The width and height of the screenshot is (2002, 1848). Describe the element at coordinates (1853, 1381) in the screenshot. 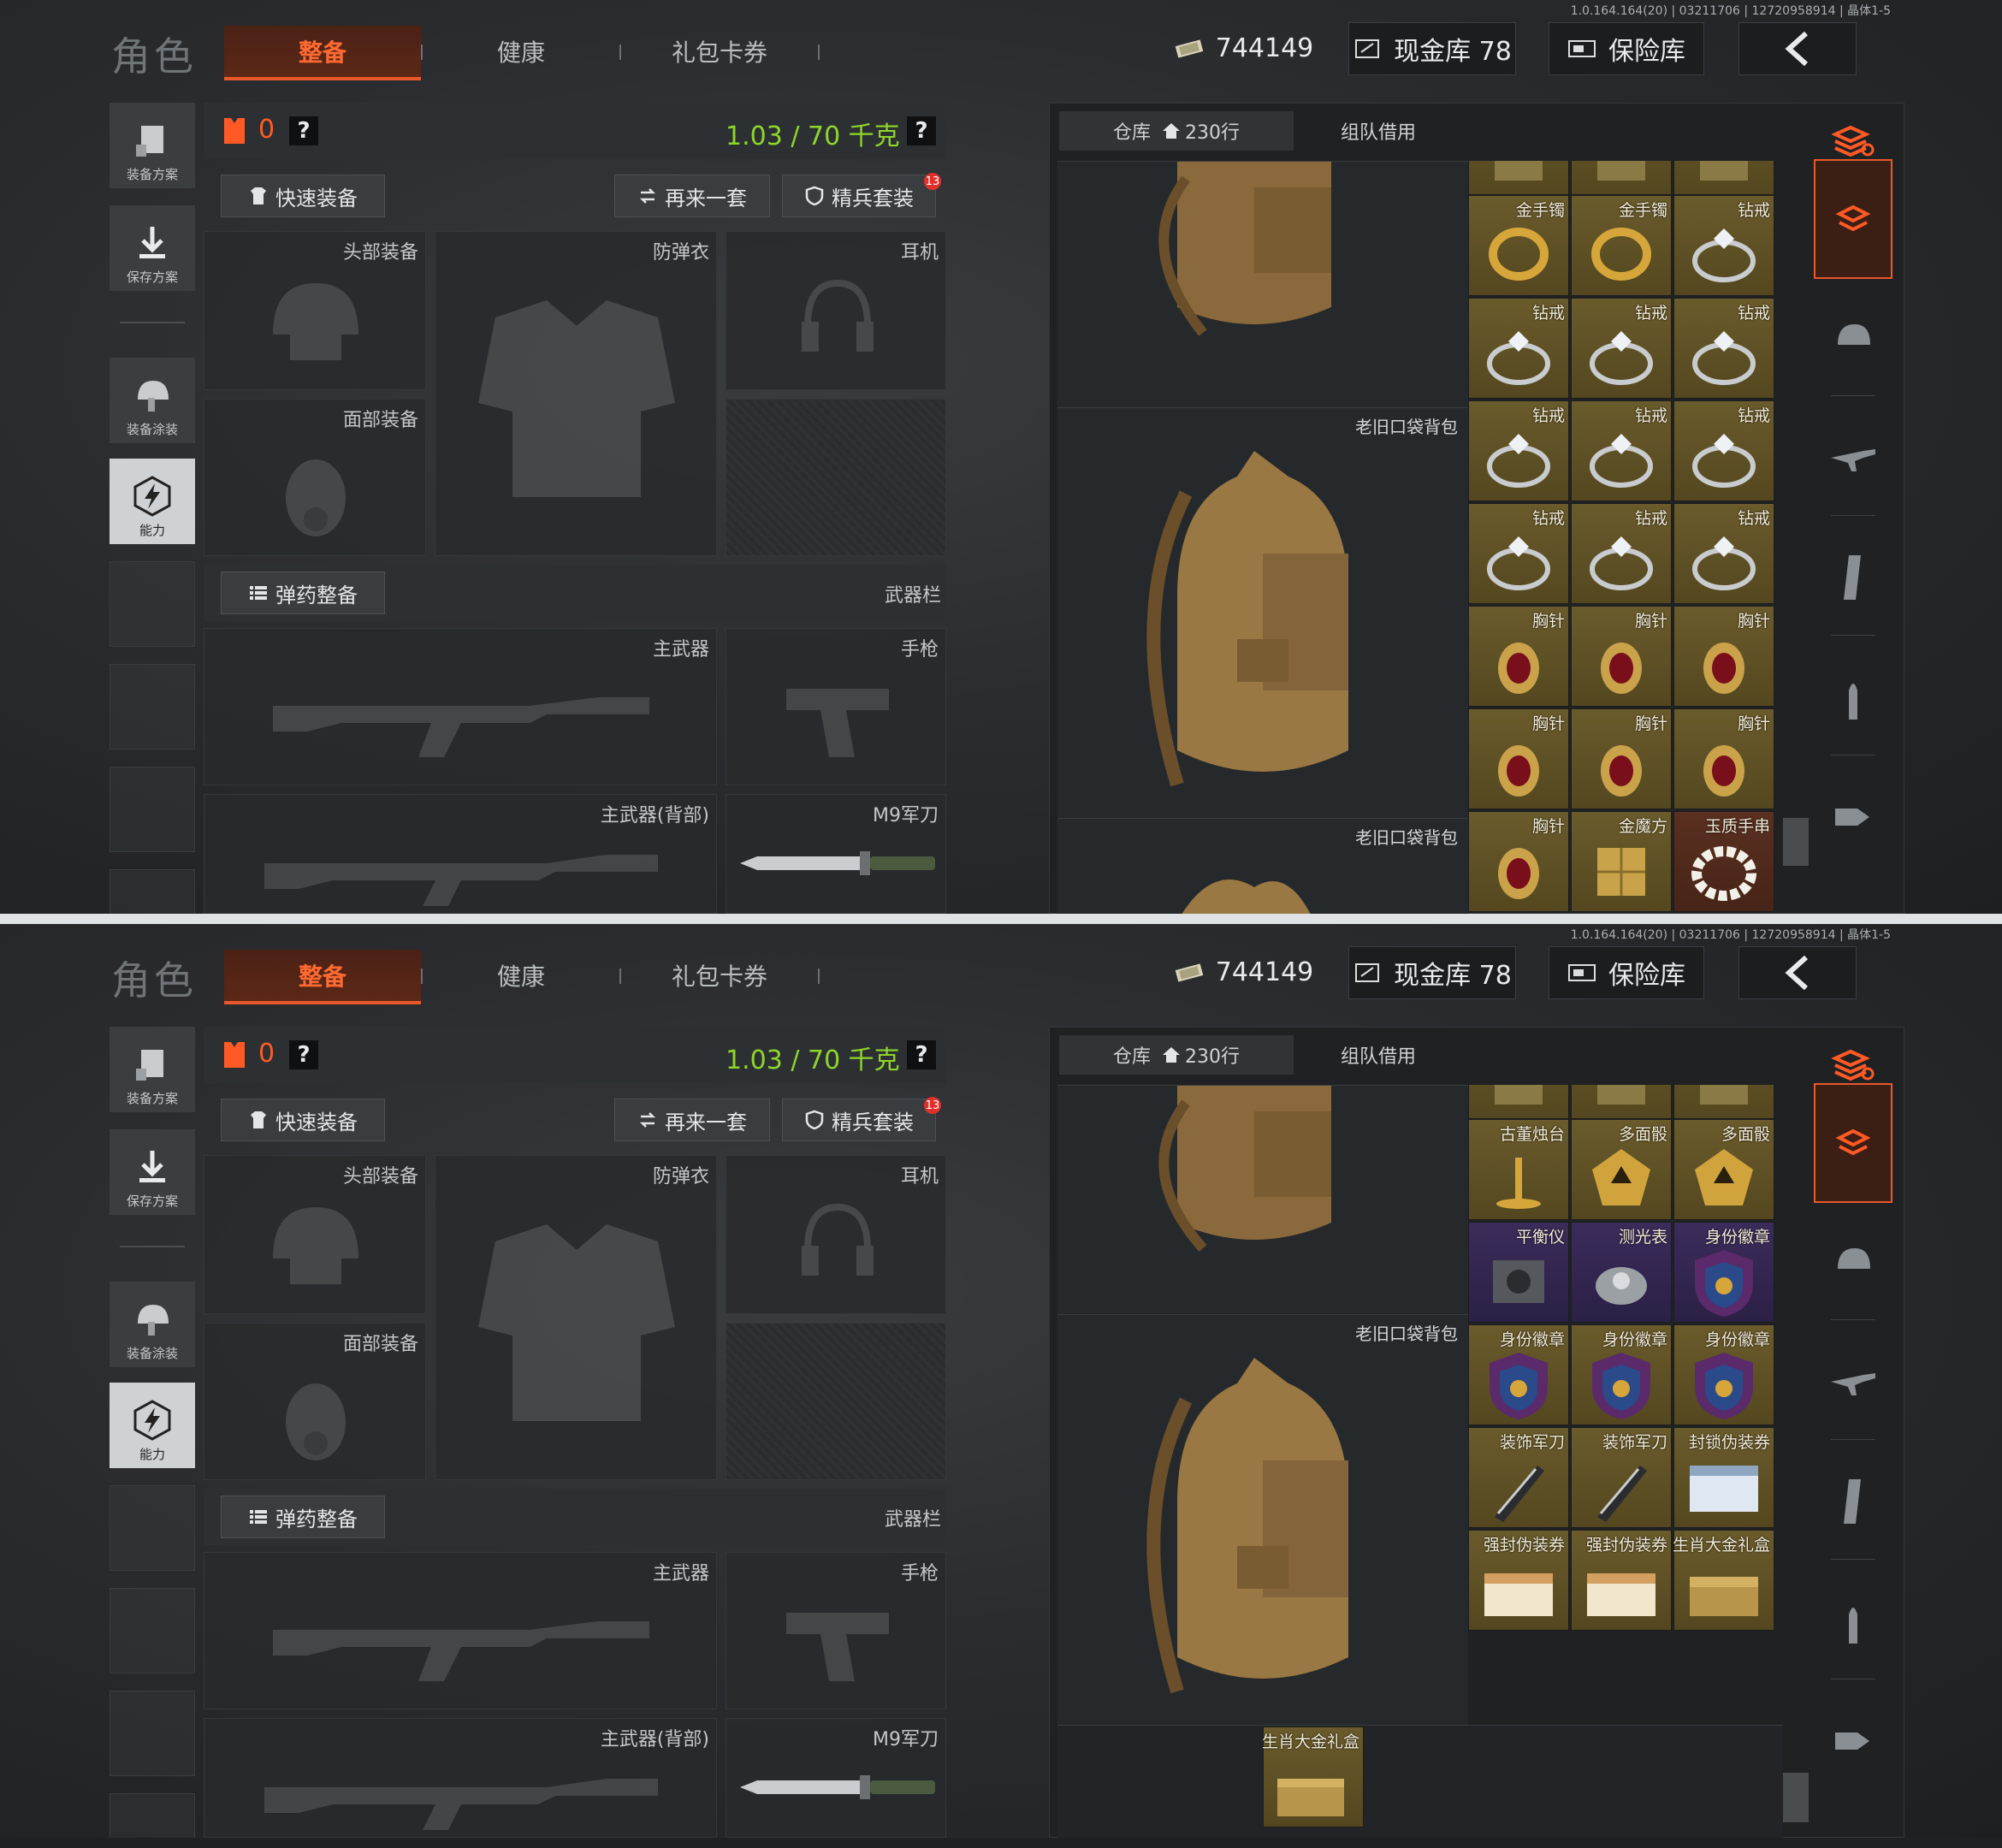

I see `rail-rifle` at that location.